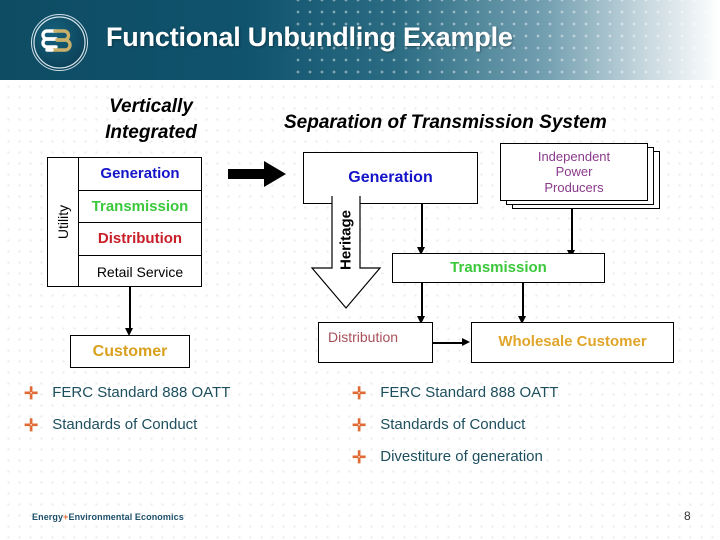 The height and width of the screenshot is (540, 720). What do you see at coordinates (461, 456) in the screenshot?
I see `list-item-right-2-label: Divestiture of generation` at bounding box center [461, 456].